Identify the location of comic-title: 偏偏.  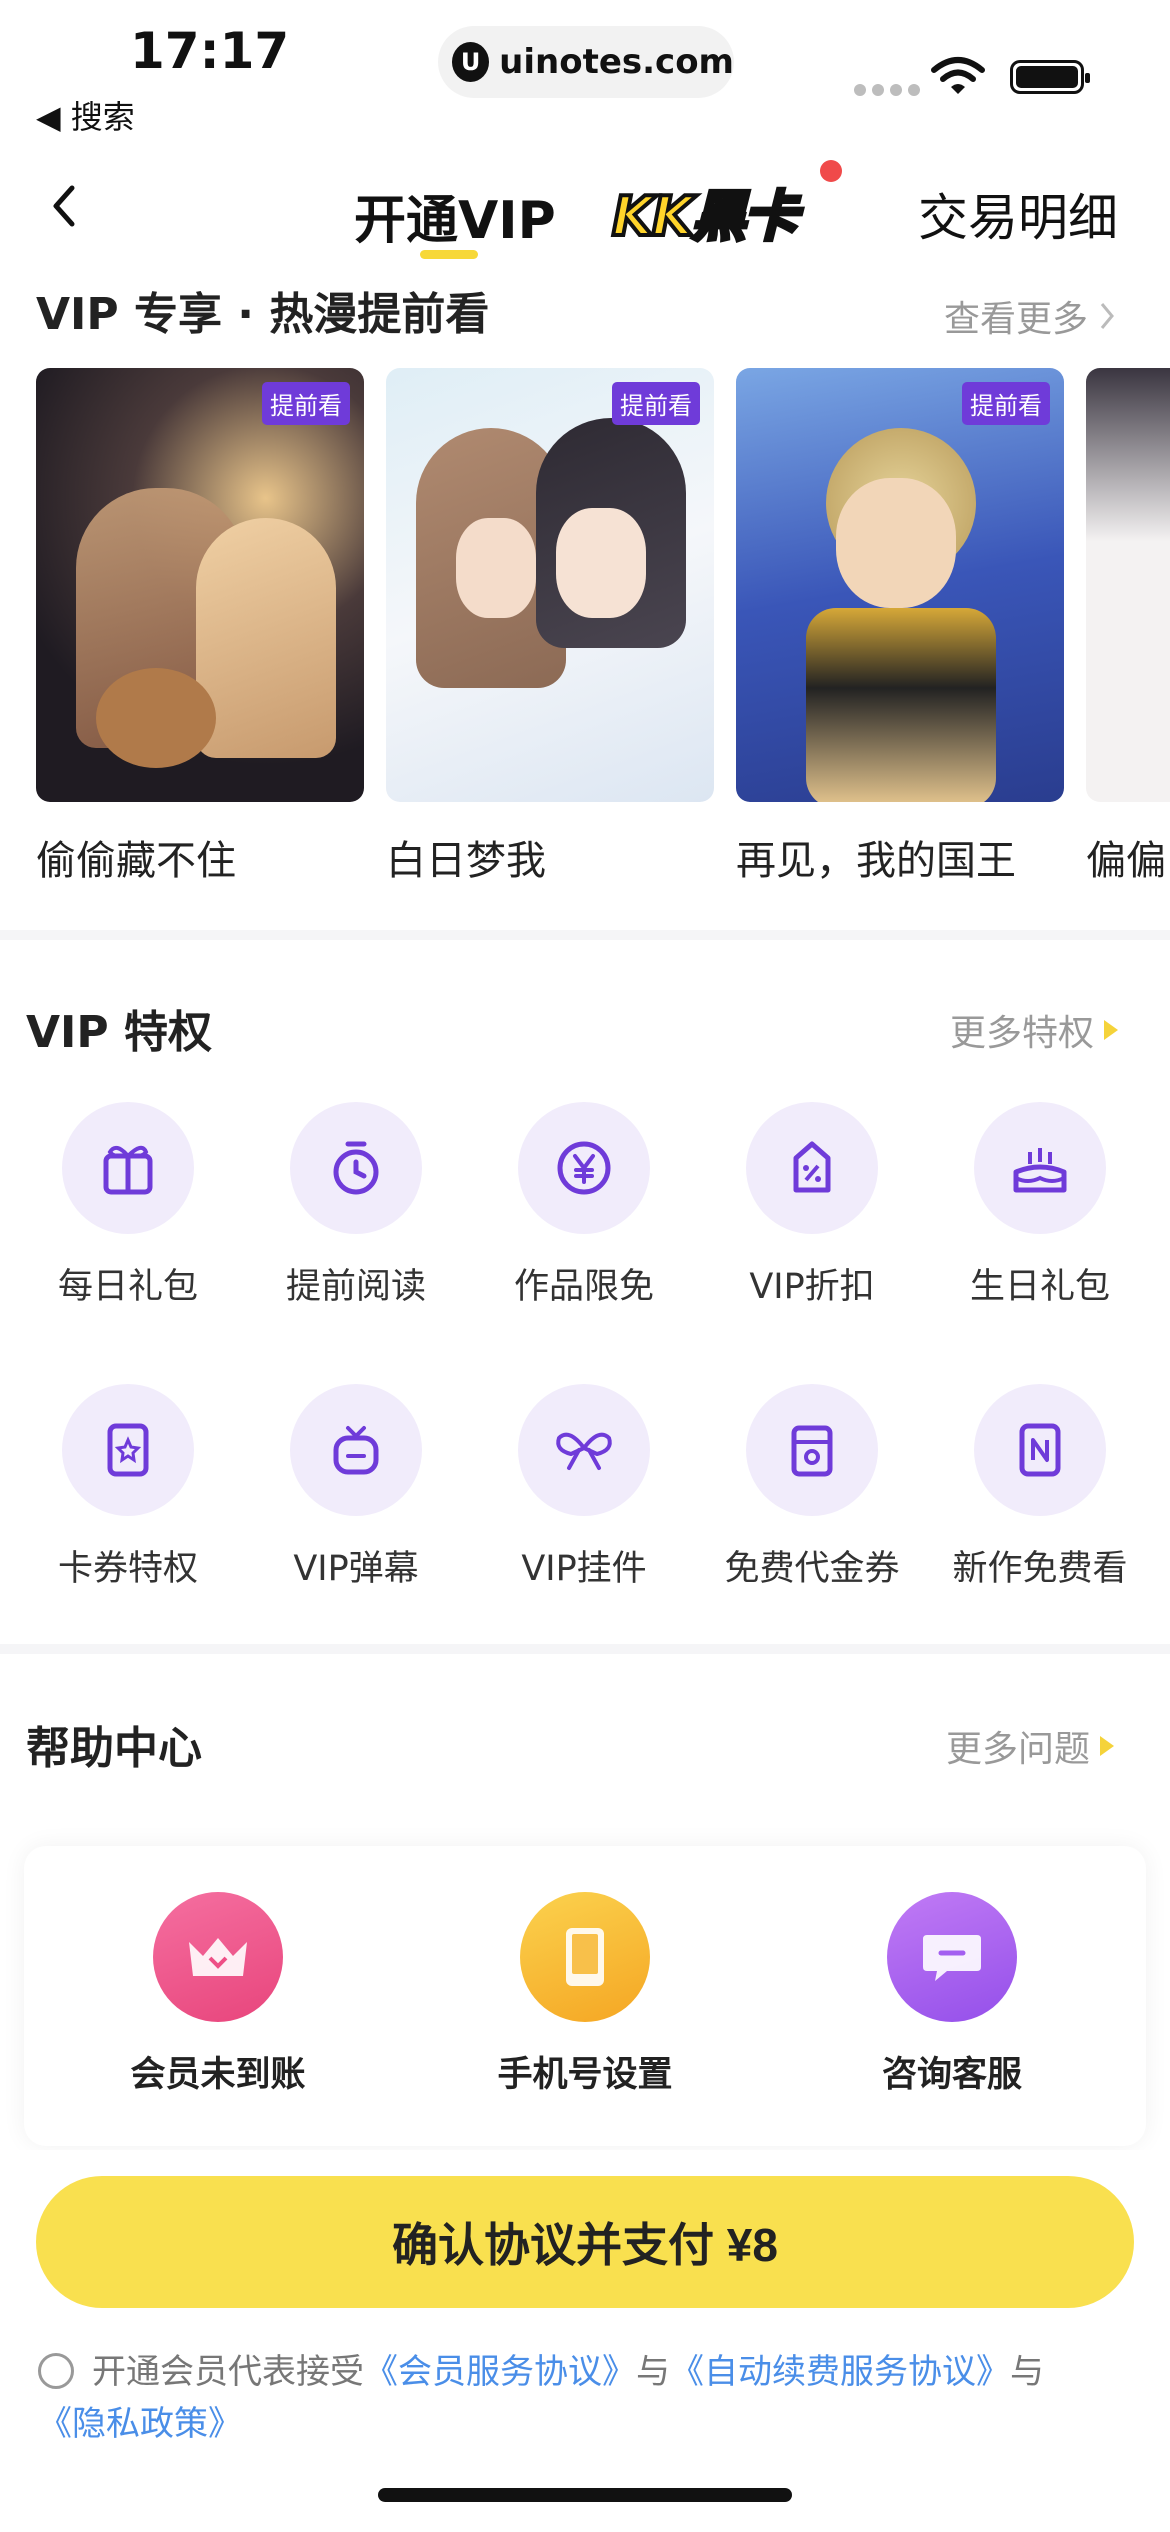
(1126, 861).